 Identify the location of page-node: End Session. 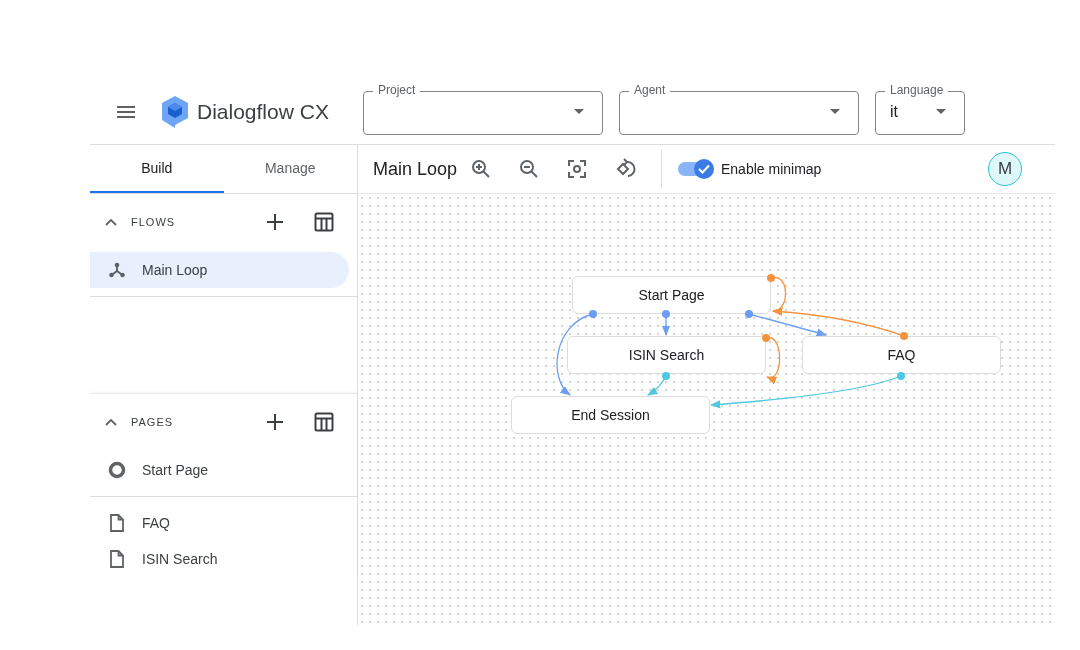
(610, 415).